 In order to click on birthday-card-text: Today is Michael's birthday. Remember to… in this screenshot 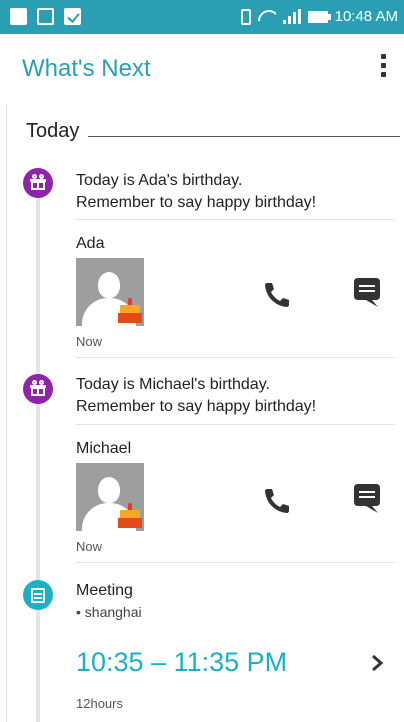, I will do `click(196, 396)`.